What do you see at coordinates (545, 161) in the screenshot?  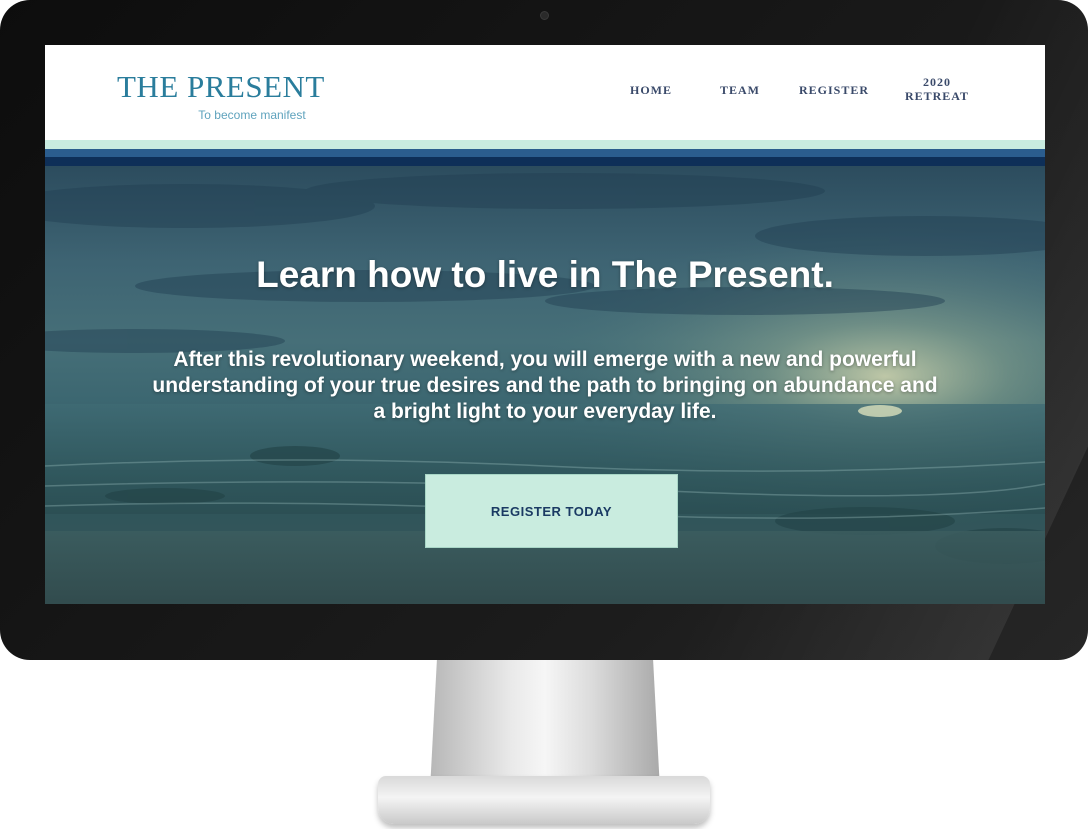 I see `header-stripe-dark` at bounding box center [545, 161].